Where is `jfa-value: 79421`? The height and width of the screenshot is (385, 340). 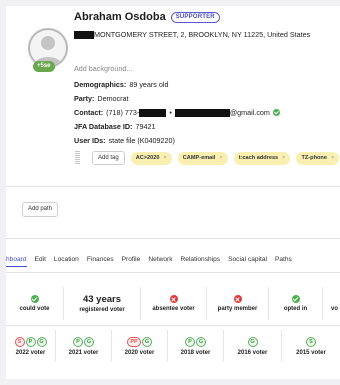
jfa-value: 79421 is located at coordinates (145, 126).